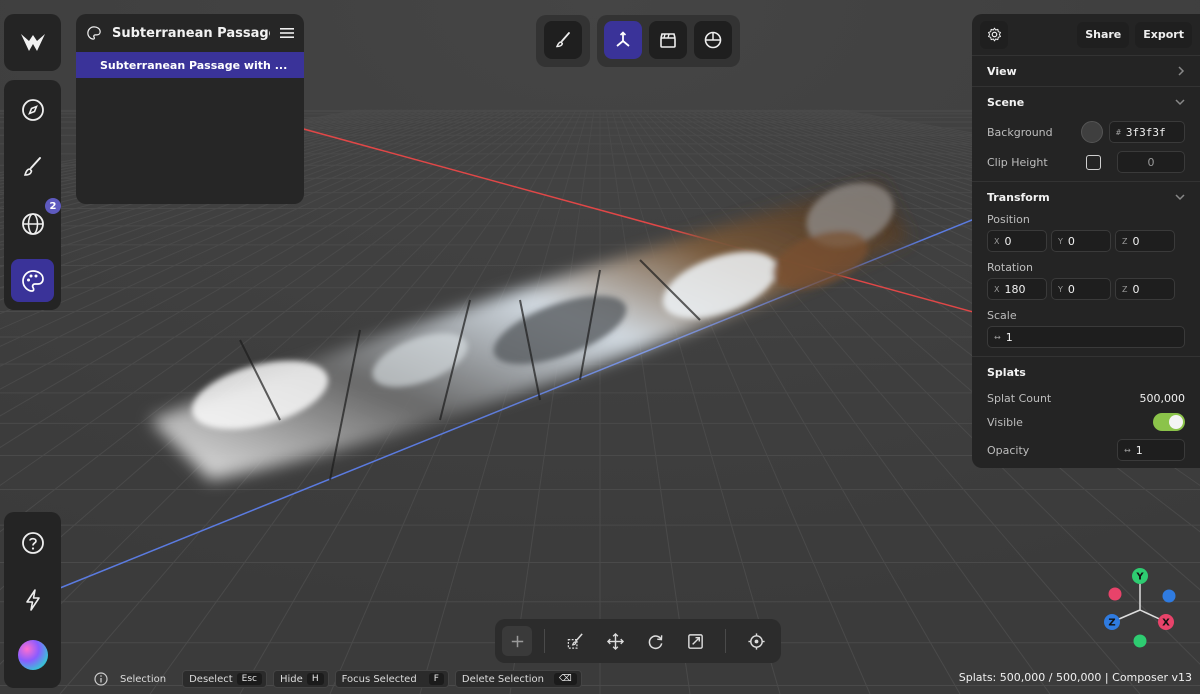 This screenshot has height=694, width=1200. What do you see at coordinates (575, 641) in the screenshot?
I see `select-brush-button` at bounding box center [575, 641].